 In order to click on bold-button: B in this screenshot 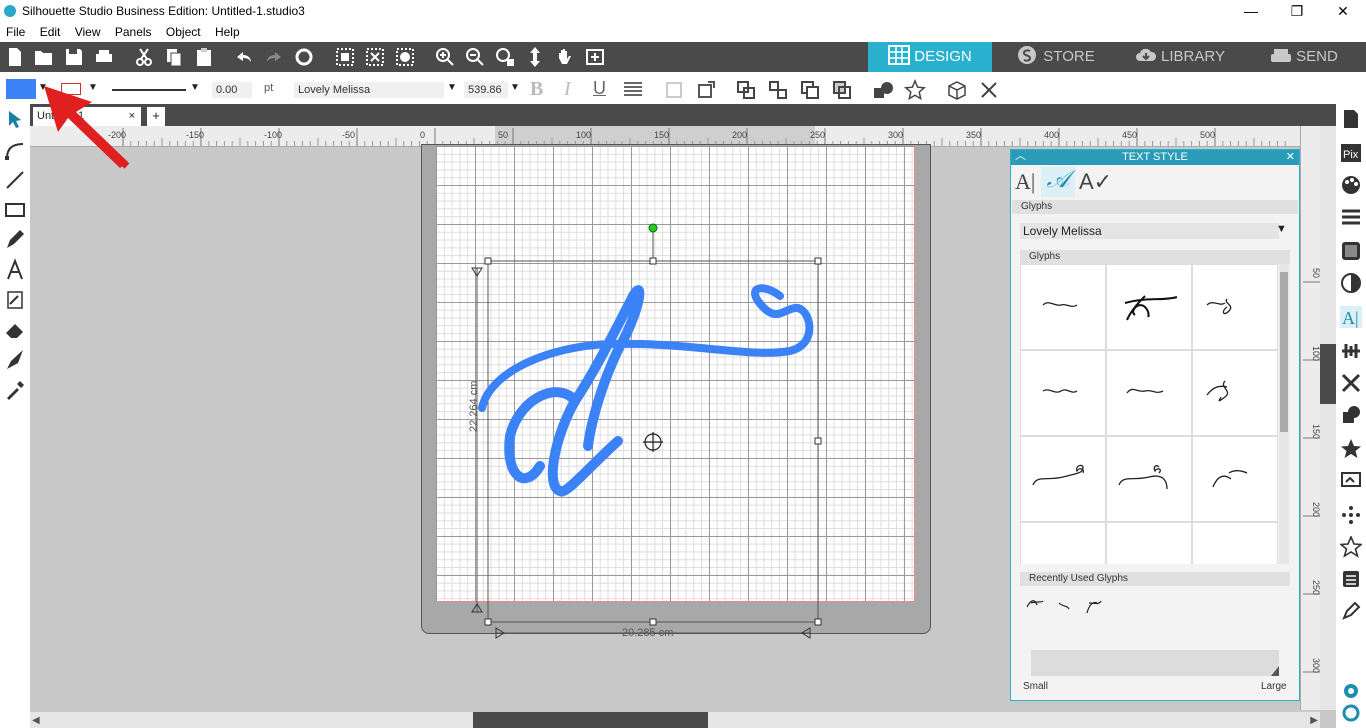, I will do `click(536, 89)`.